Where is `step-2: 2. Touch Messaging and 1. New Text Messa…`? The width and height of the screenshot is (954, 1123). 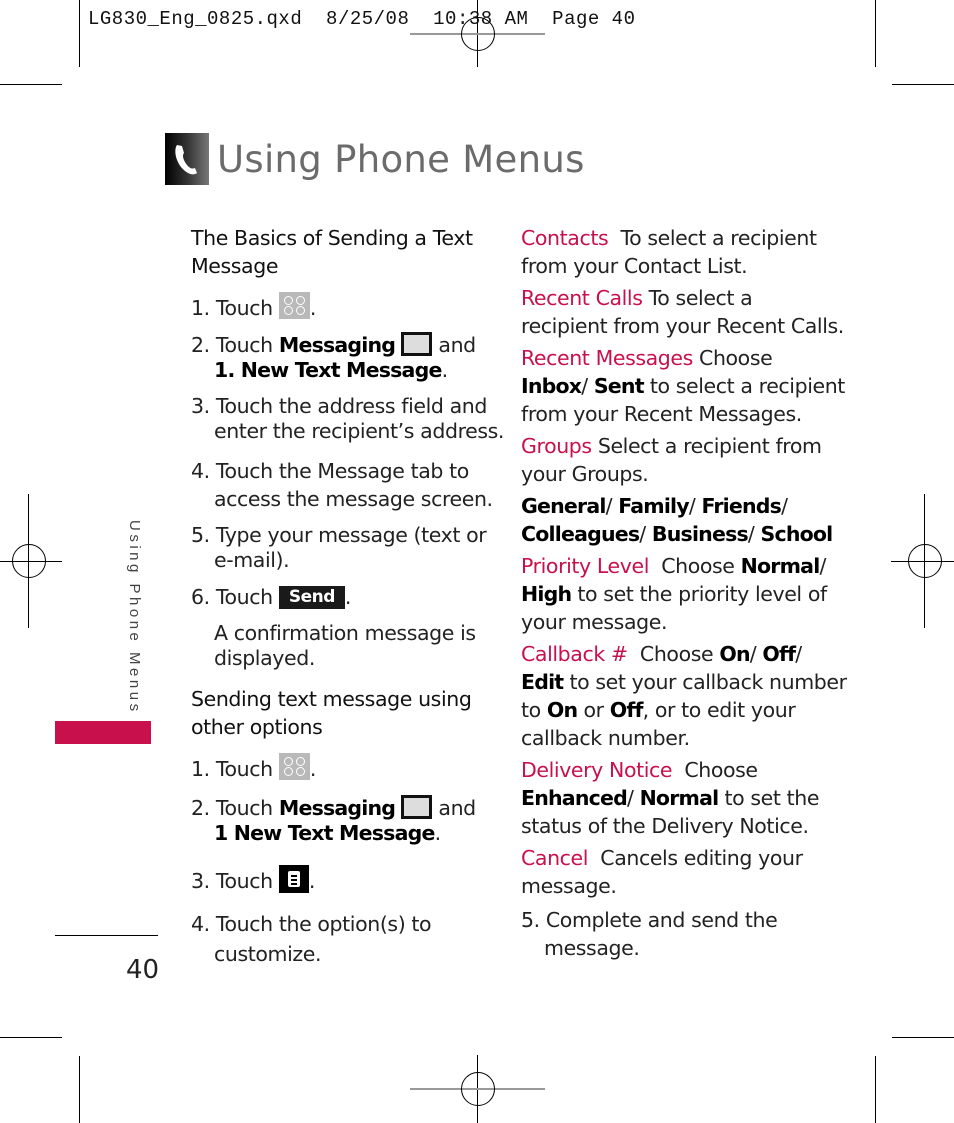 step-2: 2. Touch Messaging and 1. New Text Messa… is located at coordinates (333, 357).